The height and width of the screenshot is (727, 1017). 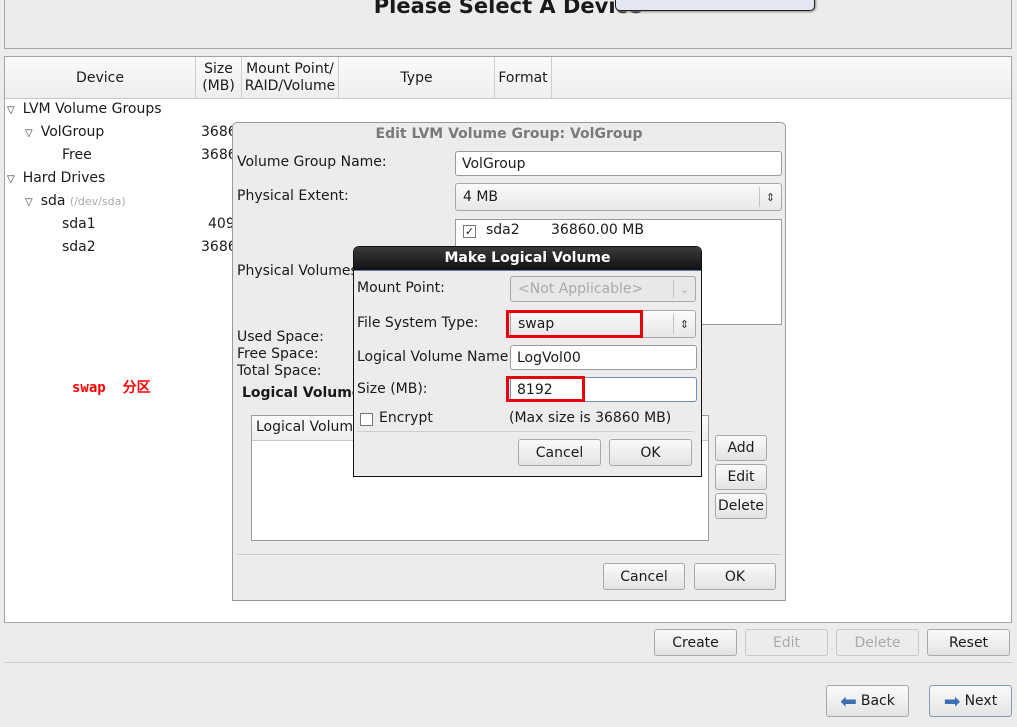 I want to click on tooltip-popup, so click(x=715, y=5).